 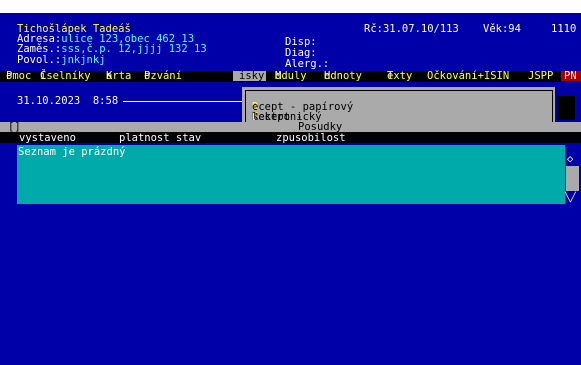 What do you see at coordinates (72, 152) in the screenshot?
I see `empty-list-message: Seznam je prázdný` at bounding box center [72, 152].